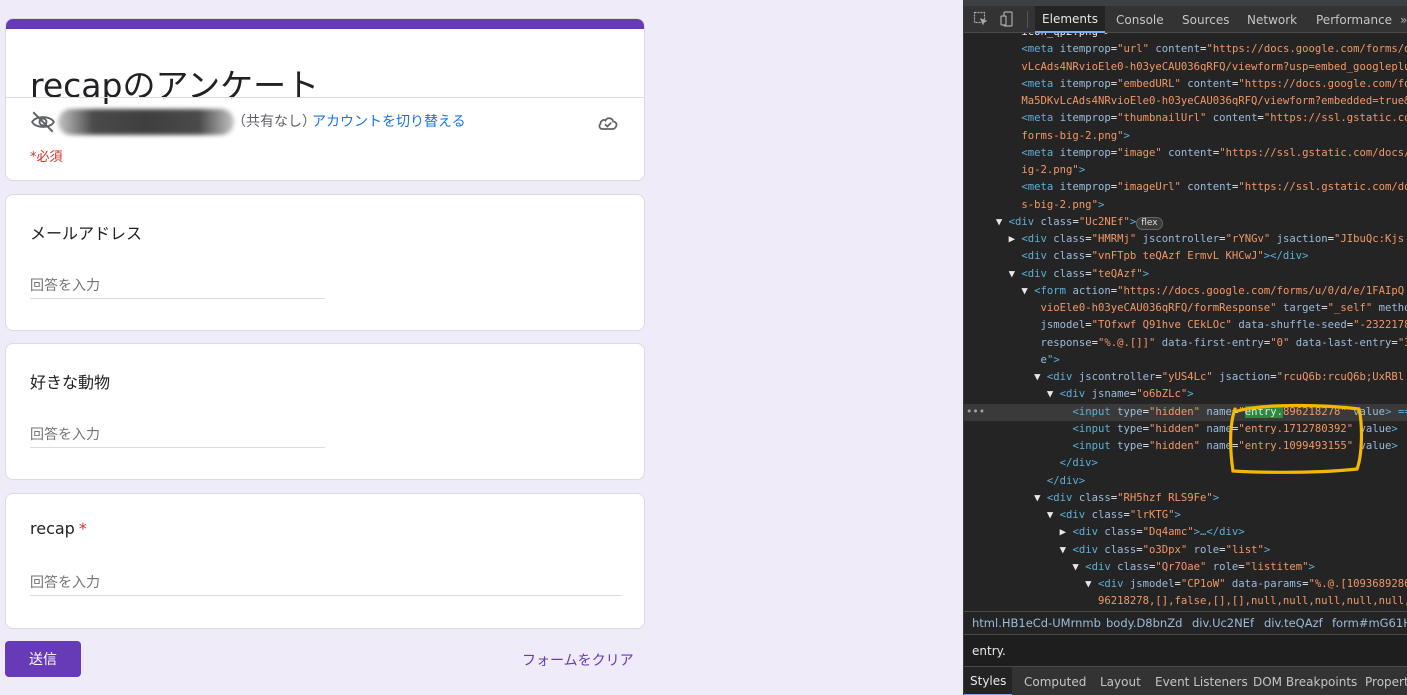  What do you see at coordinates (1403, 19) in the screenshot?
I see `tab-more-chevron: »` at bounding box center [1403, 19].